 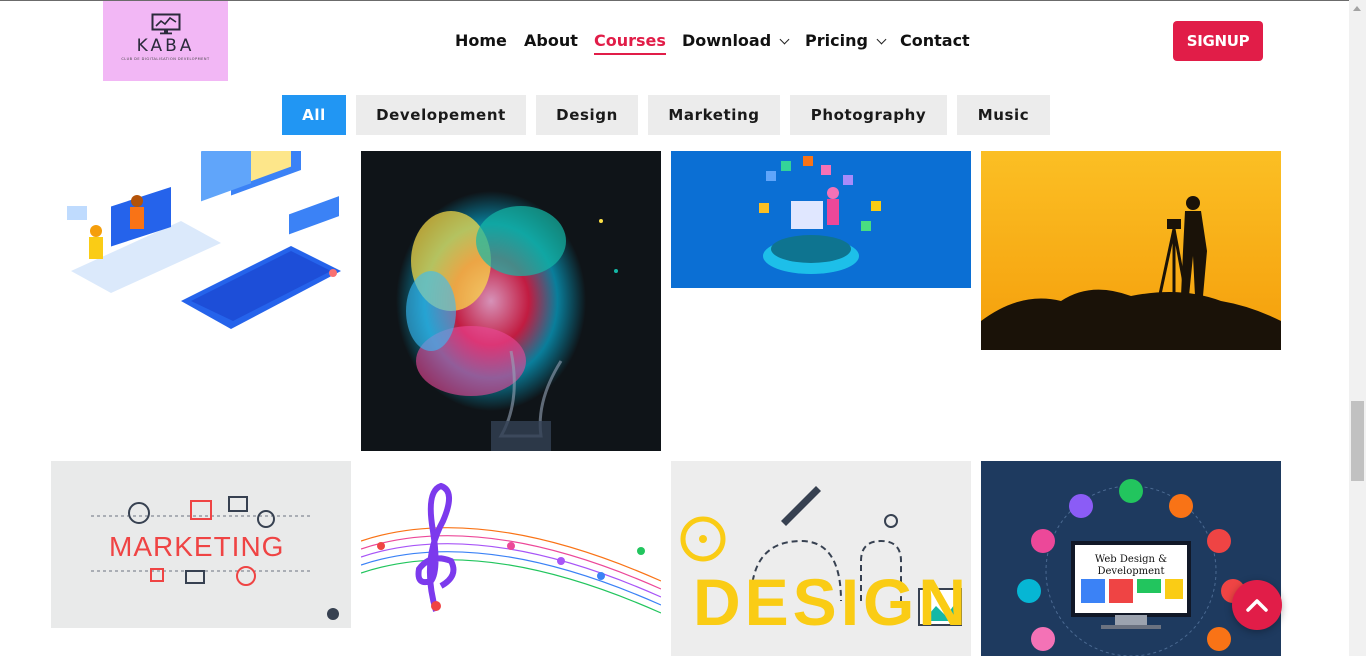 What do you see at coordinates (165, 24) in the screenshot?
I see `monitor-chart-icon` at bounding box center [165, 24].